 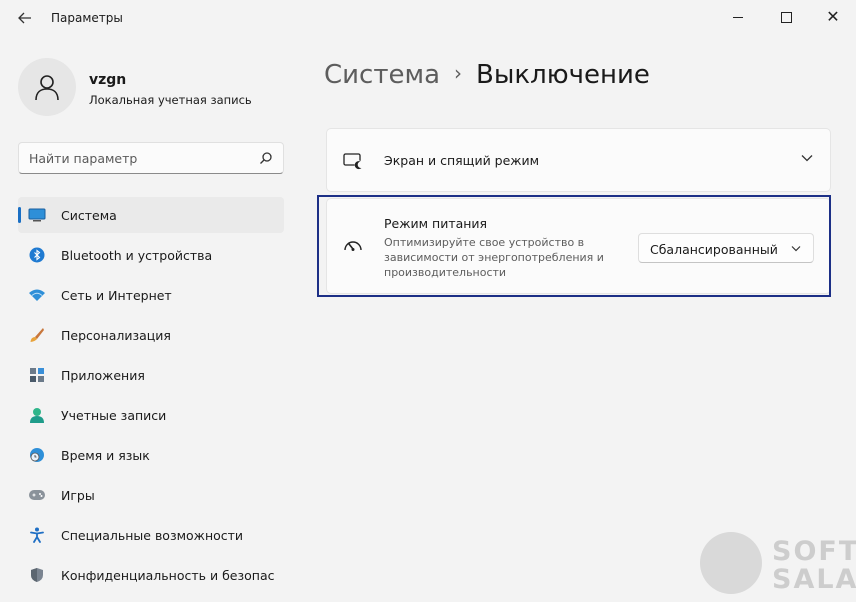 I want to click on screen-sleep-card: Экран и спящий режим, so click(x=578, y=160).